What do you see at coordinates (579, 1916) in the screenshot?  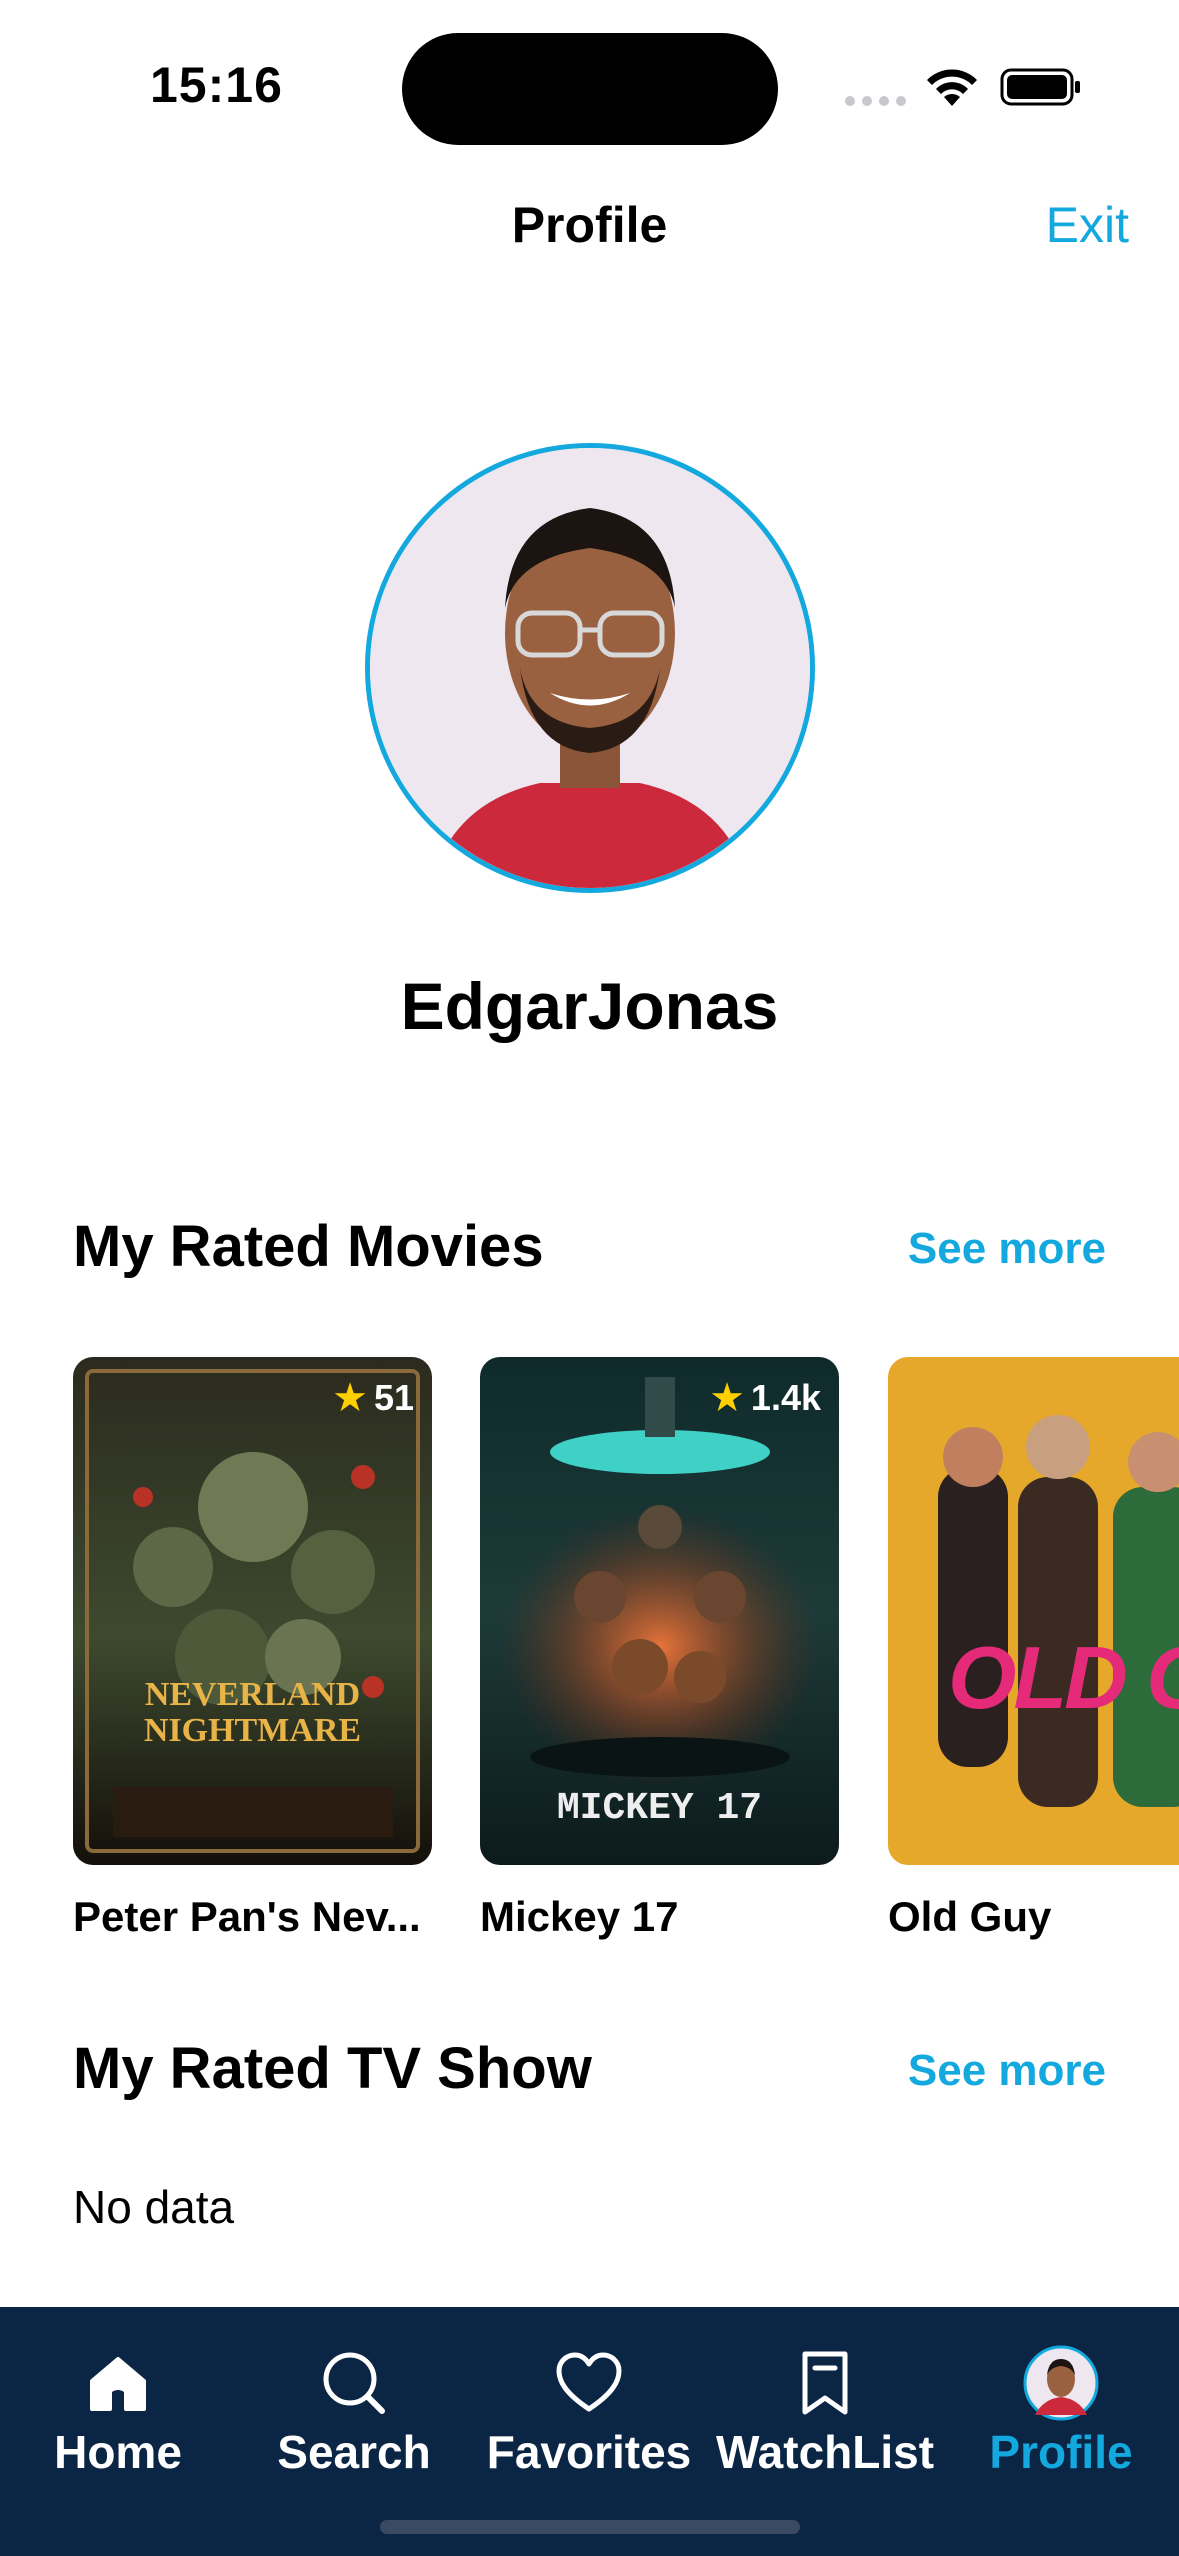 I see `movie-title: Mickey 17` at bounding box center [579, 1916].